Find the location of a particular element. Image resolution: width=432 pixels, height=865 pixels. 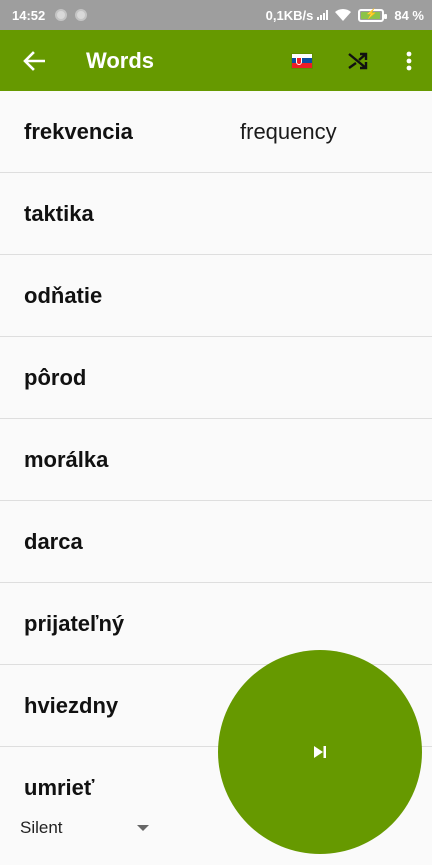

more-options-button is located at coordinates (409, 60).